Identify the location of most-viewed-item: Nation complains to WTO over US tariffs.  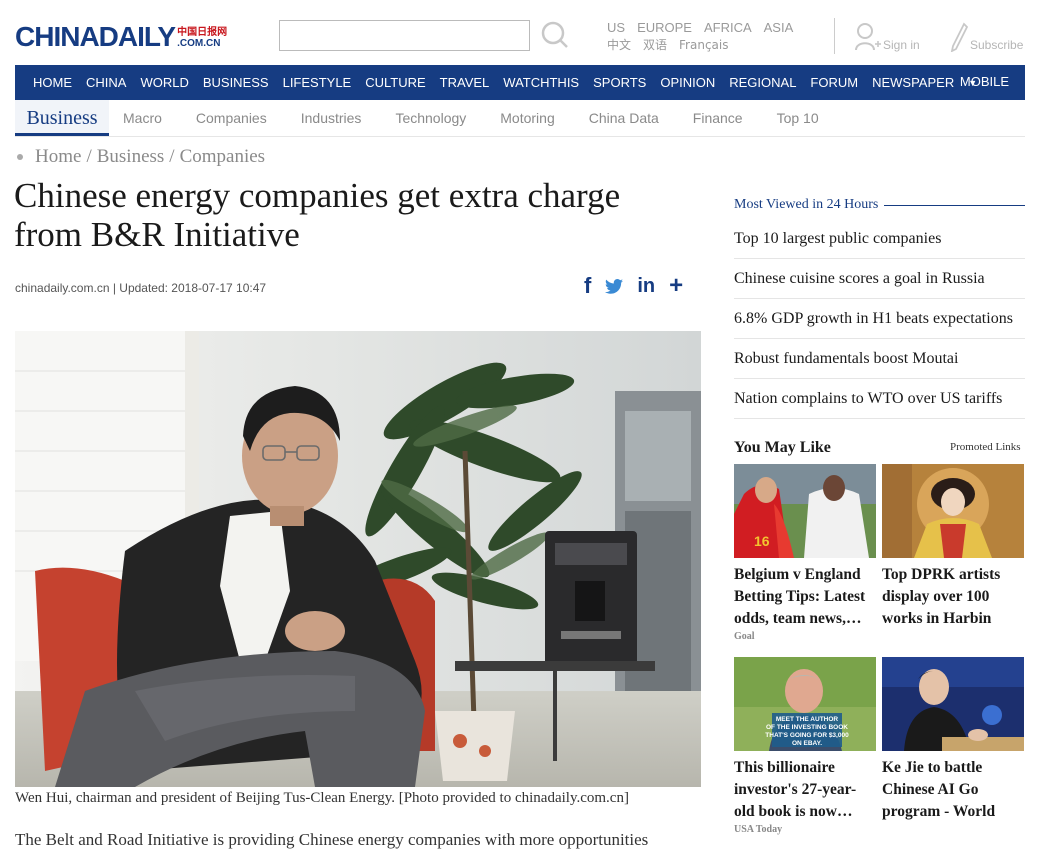
(879, 399).